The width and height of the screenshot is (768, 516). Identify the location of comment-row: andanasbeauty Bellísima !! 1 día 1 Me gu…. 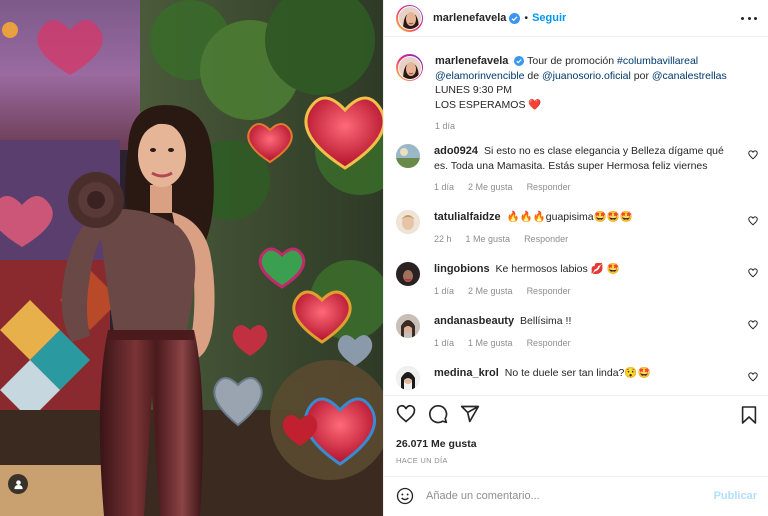
(577, 332).